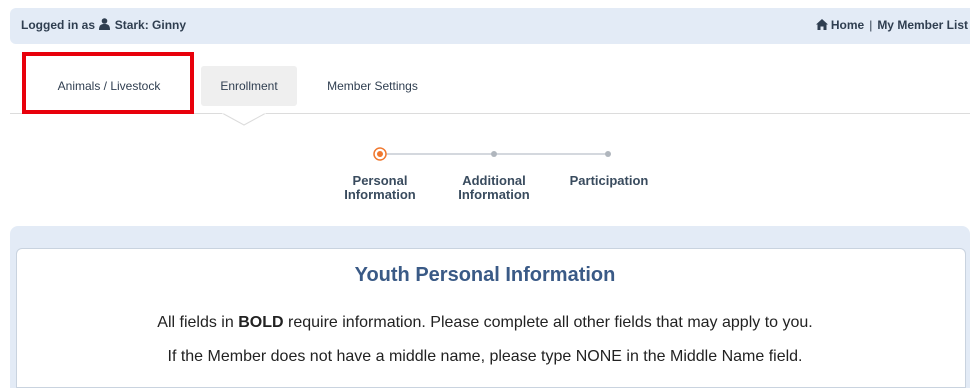 The image size is (970, 388). I want to click on home-icon, so click(821, 24).